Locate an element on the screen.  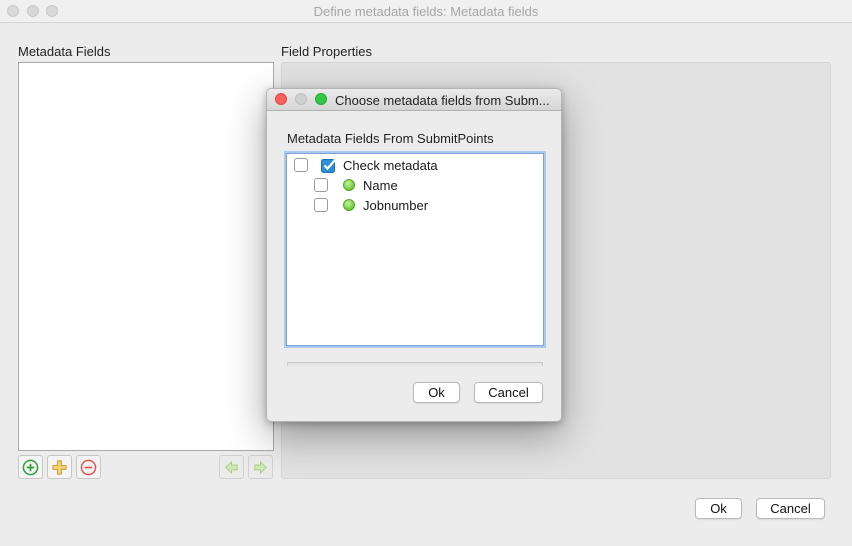
remove-field-button is located at coordinates (88, 467).